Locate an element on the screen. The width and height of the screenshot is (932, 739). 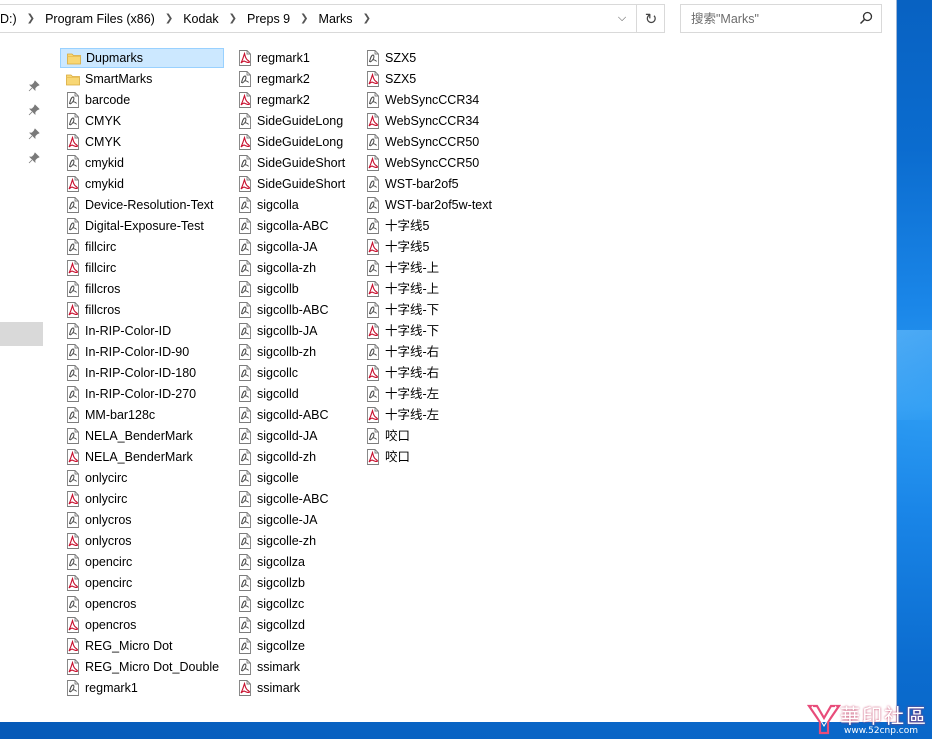
refresh-icon: ↻ is located at coordinates (650, 18).